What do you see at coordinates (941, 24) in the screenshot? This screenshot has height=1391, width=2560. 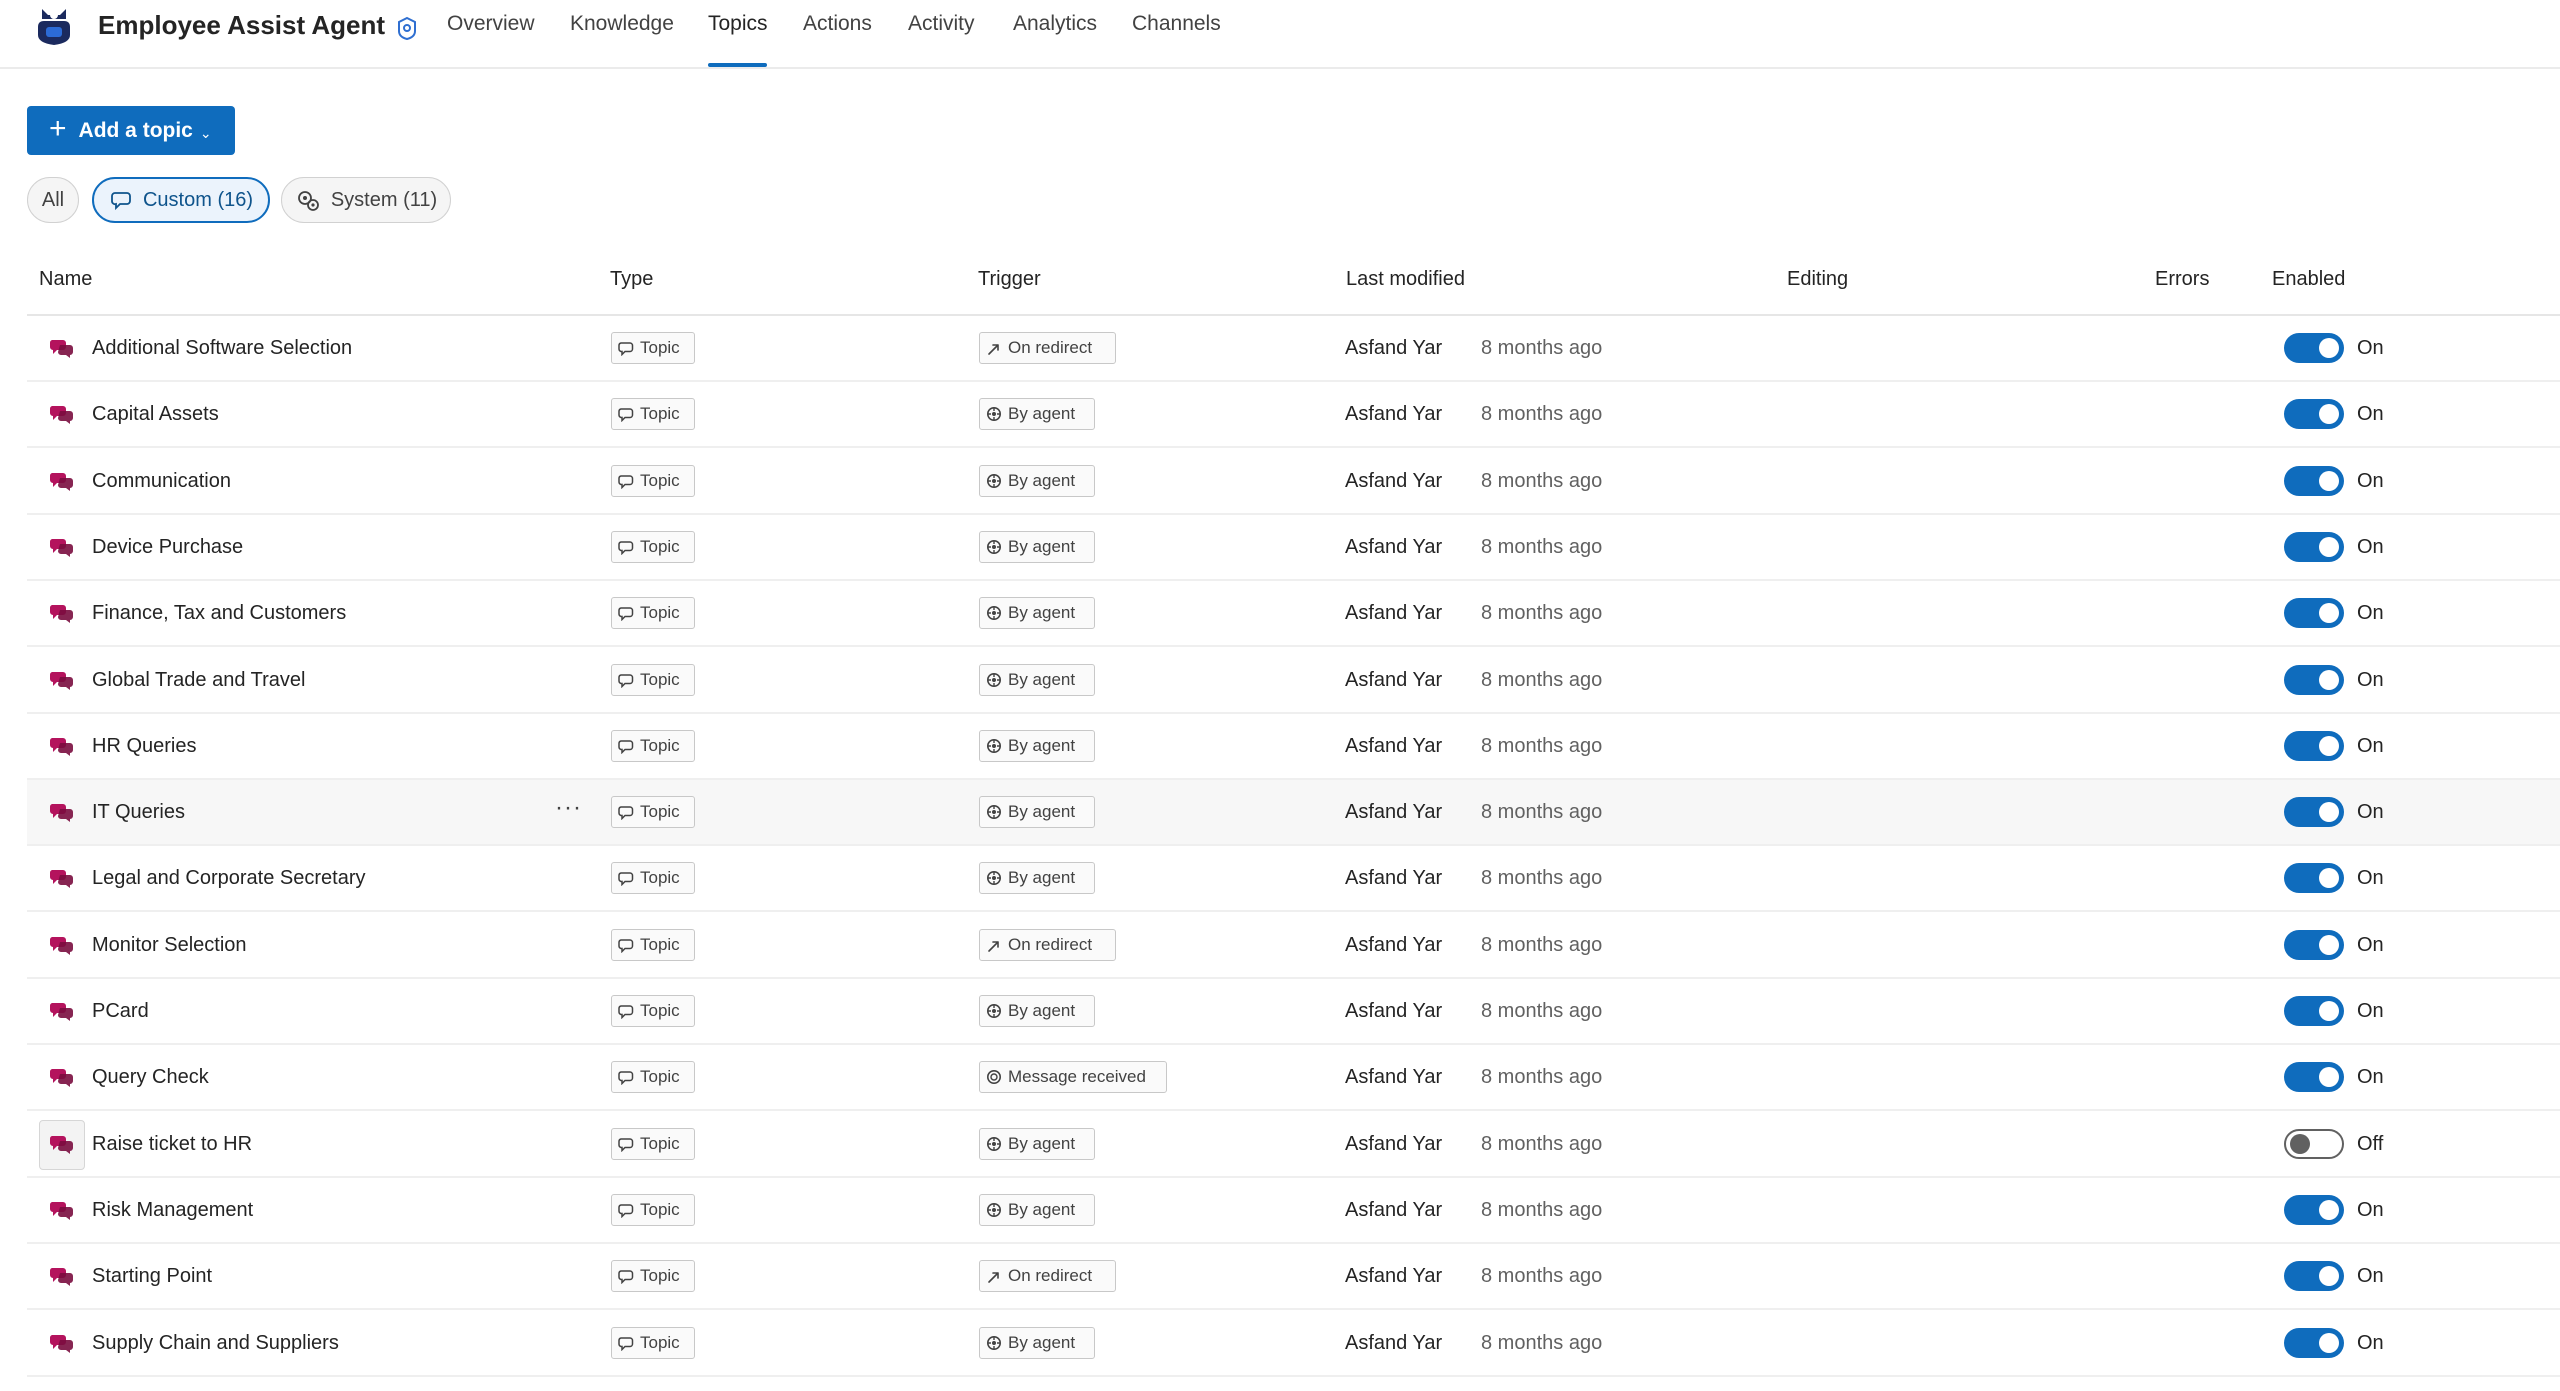 I see `tab-activity: Activity` at bounding box center [941, 24].